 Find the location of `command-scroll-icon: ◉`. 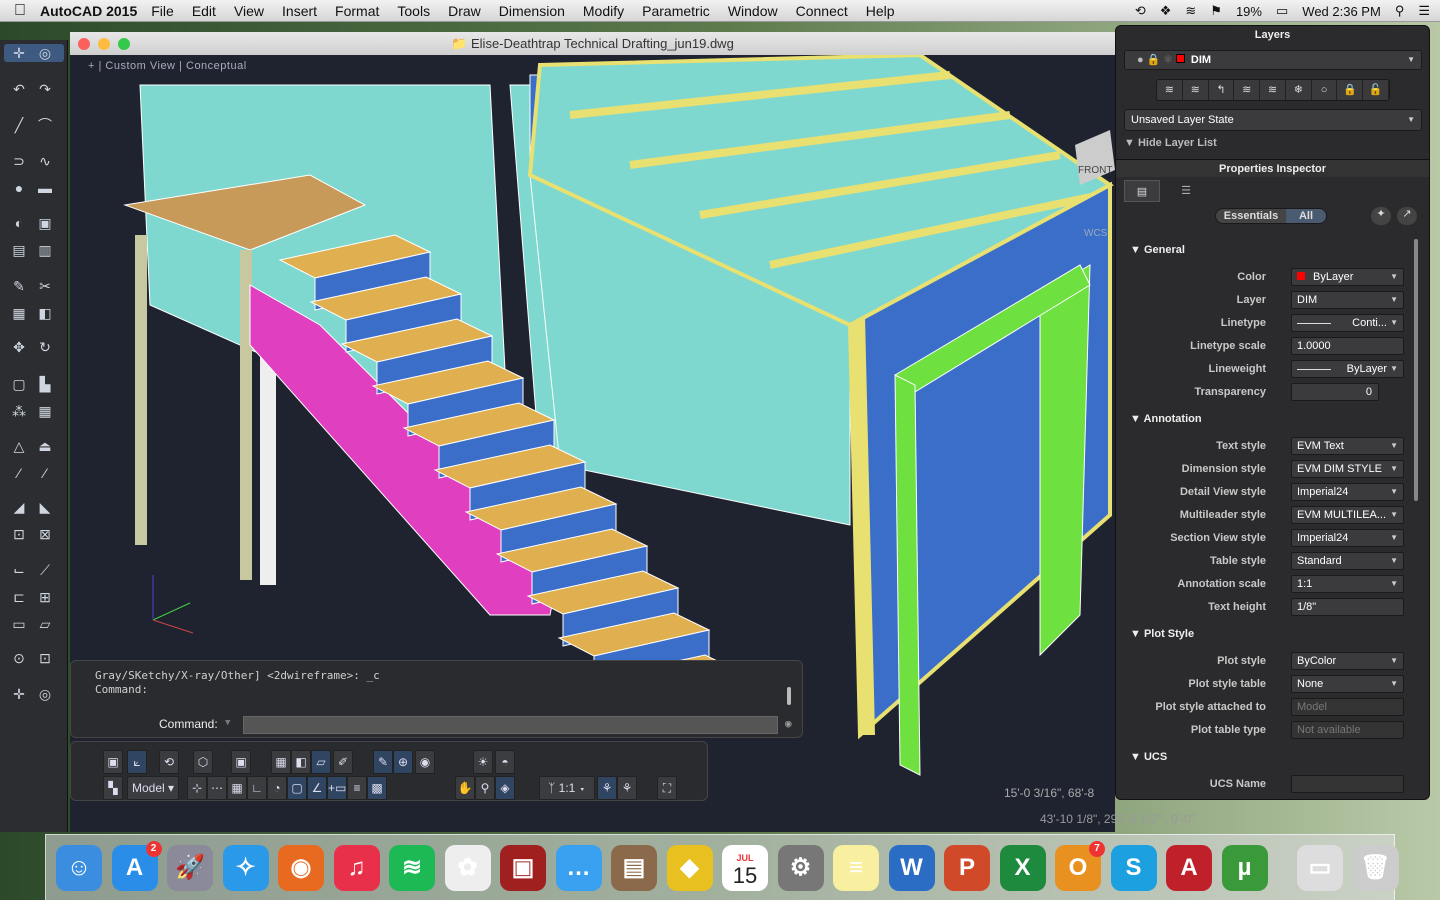

command-scroll-icon: ◉ is located at coordinates (788, 723).